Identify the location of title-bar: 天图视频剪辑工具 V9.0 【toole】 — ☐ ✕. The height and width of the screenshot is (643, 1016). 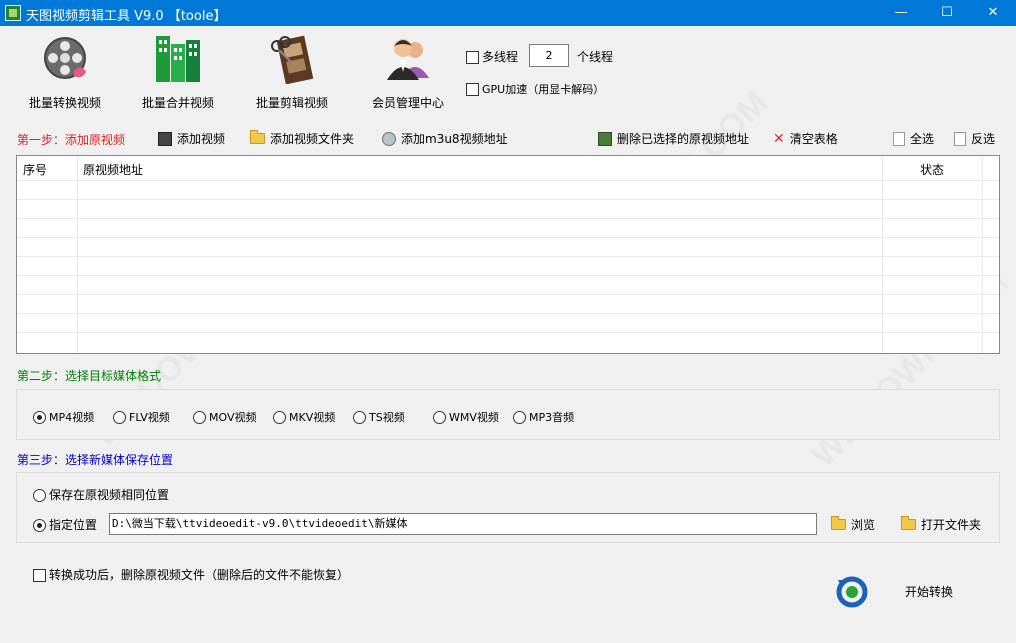
(508, 13).